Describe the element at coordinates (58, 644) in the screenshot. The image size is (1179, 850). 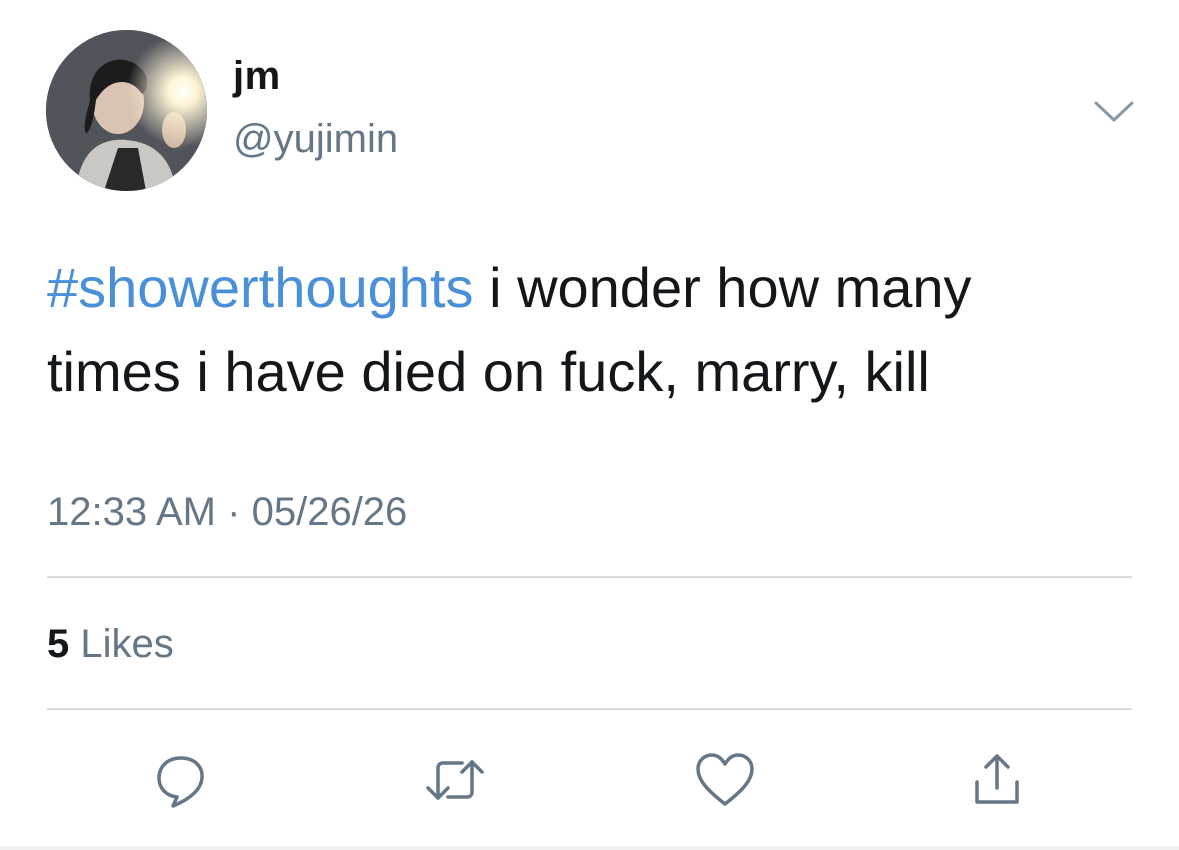
I see `likes-count: 5` at that location.